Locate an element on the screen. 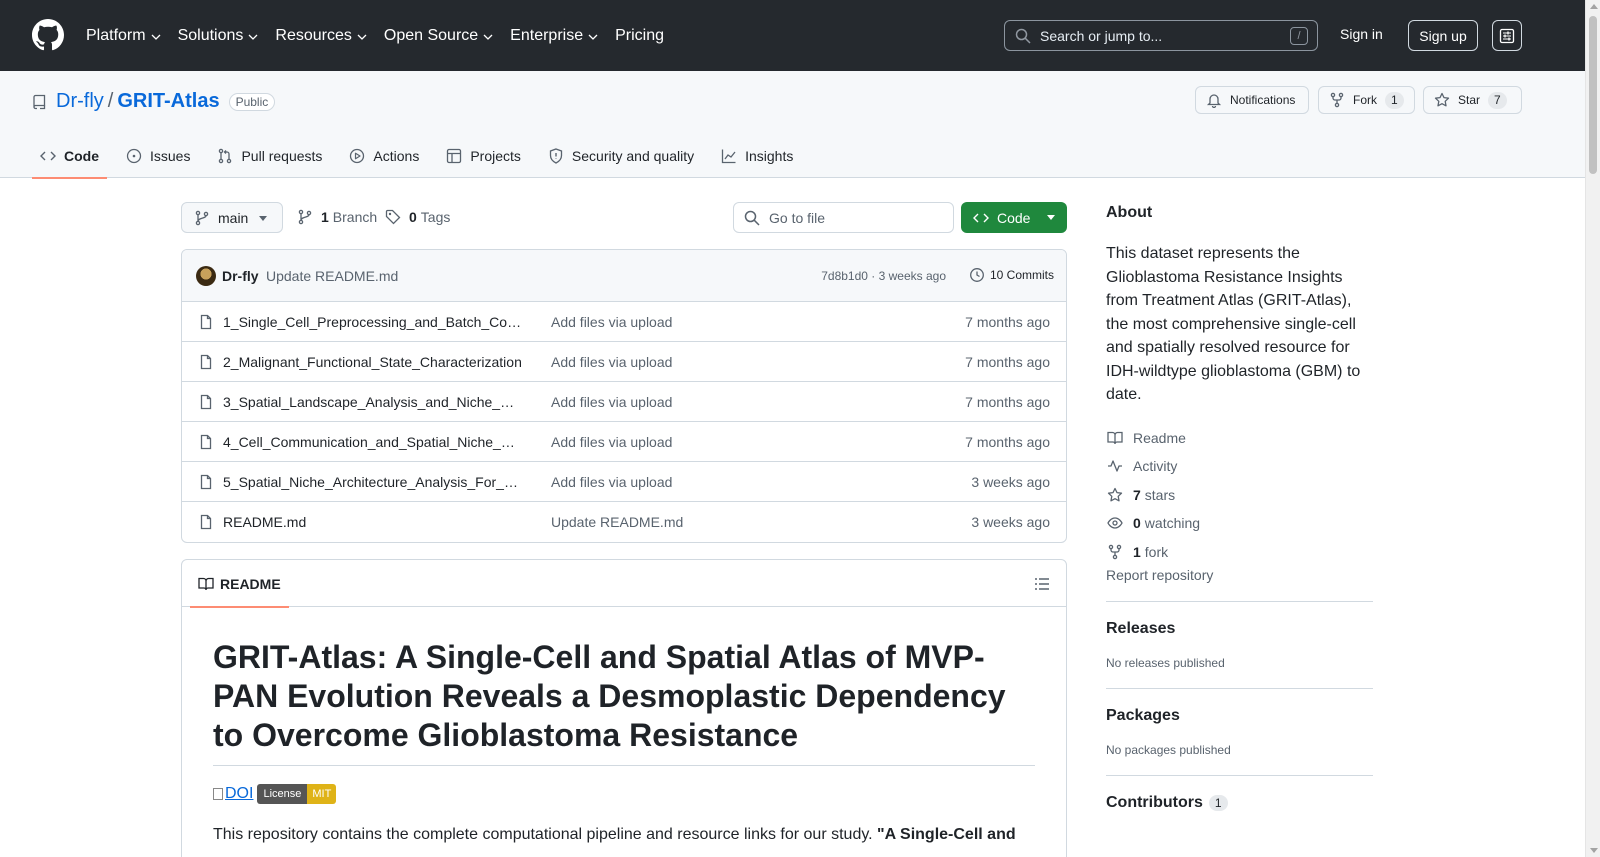  contributors-heading: Contributors 1 is located at coordinates (1239, 803).